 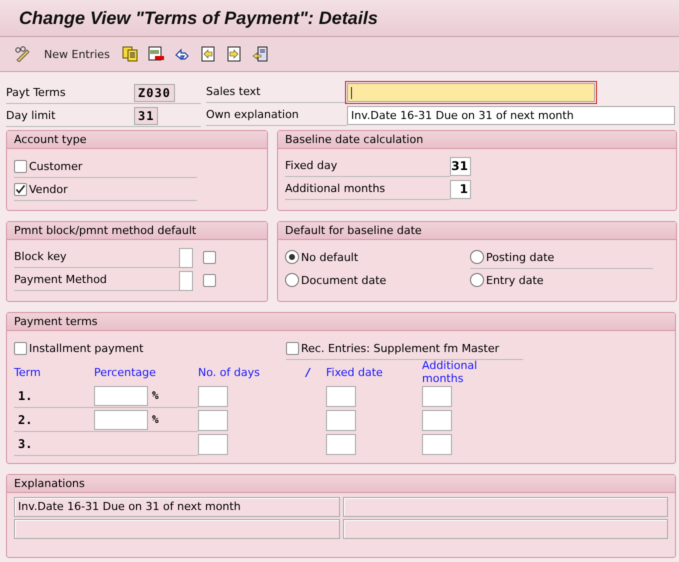 I want to click on column-header: Additional months, so click(x=450, y=372).